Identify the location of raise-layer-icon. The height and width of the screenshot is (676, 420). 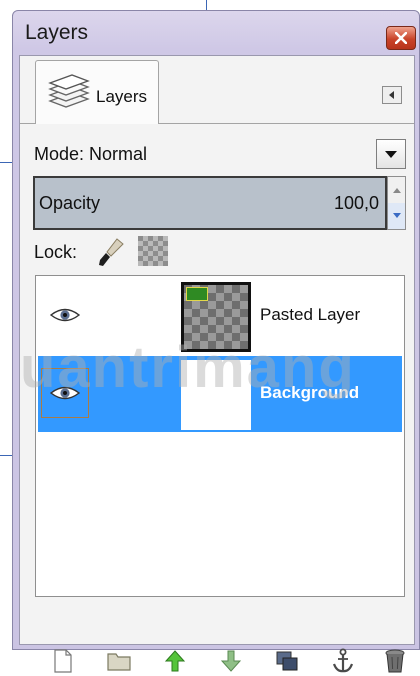
(175, 661).